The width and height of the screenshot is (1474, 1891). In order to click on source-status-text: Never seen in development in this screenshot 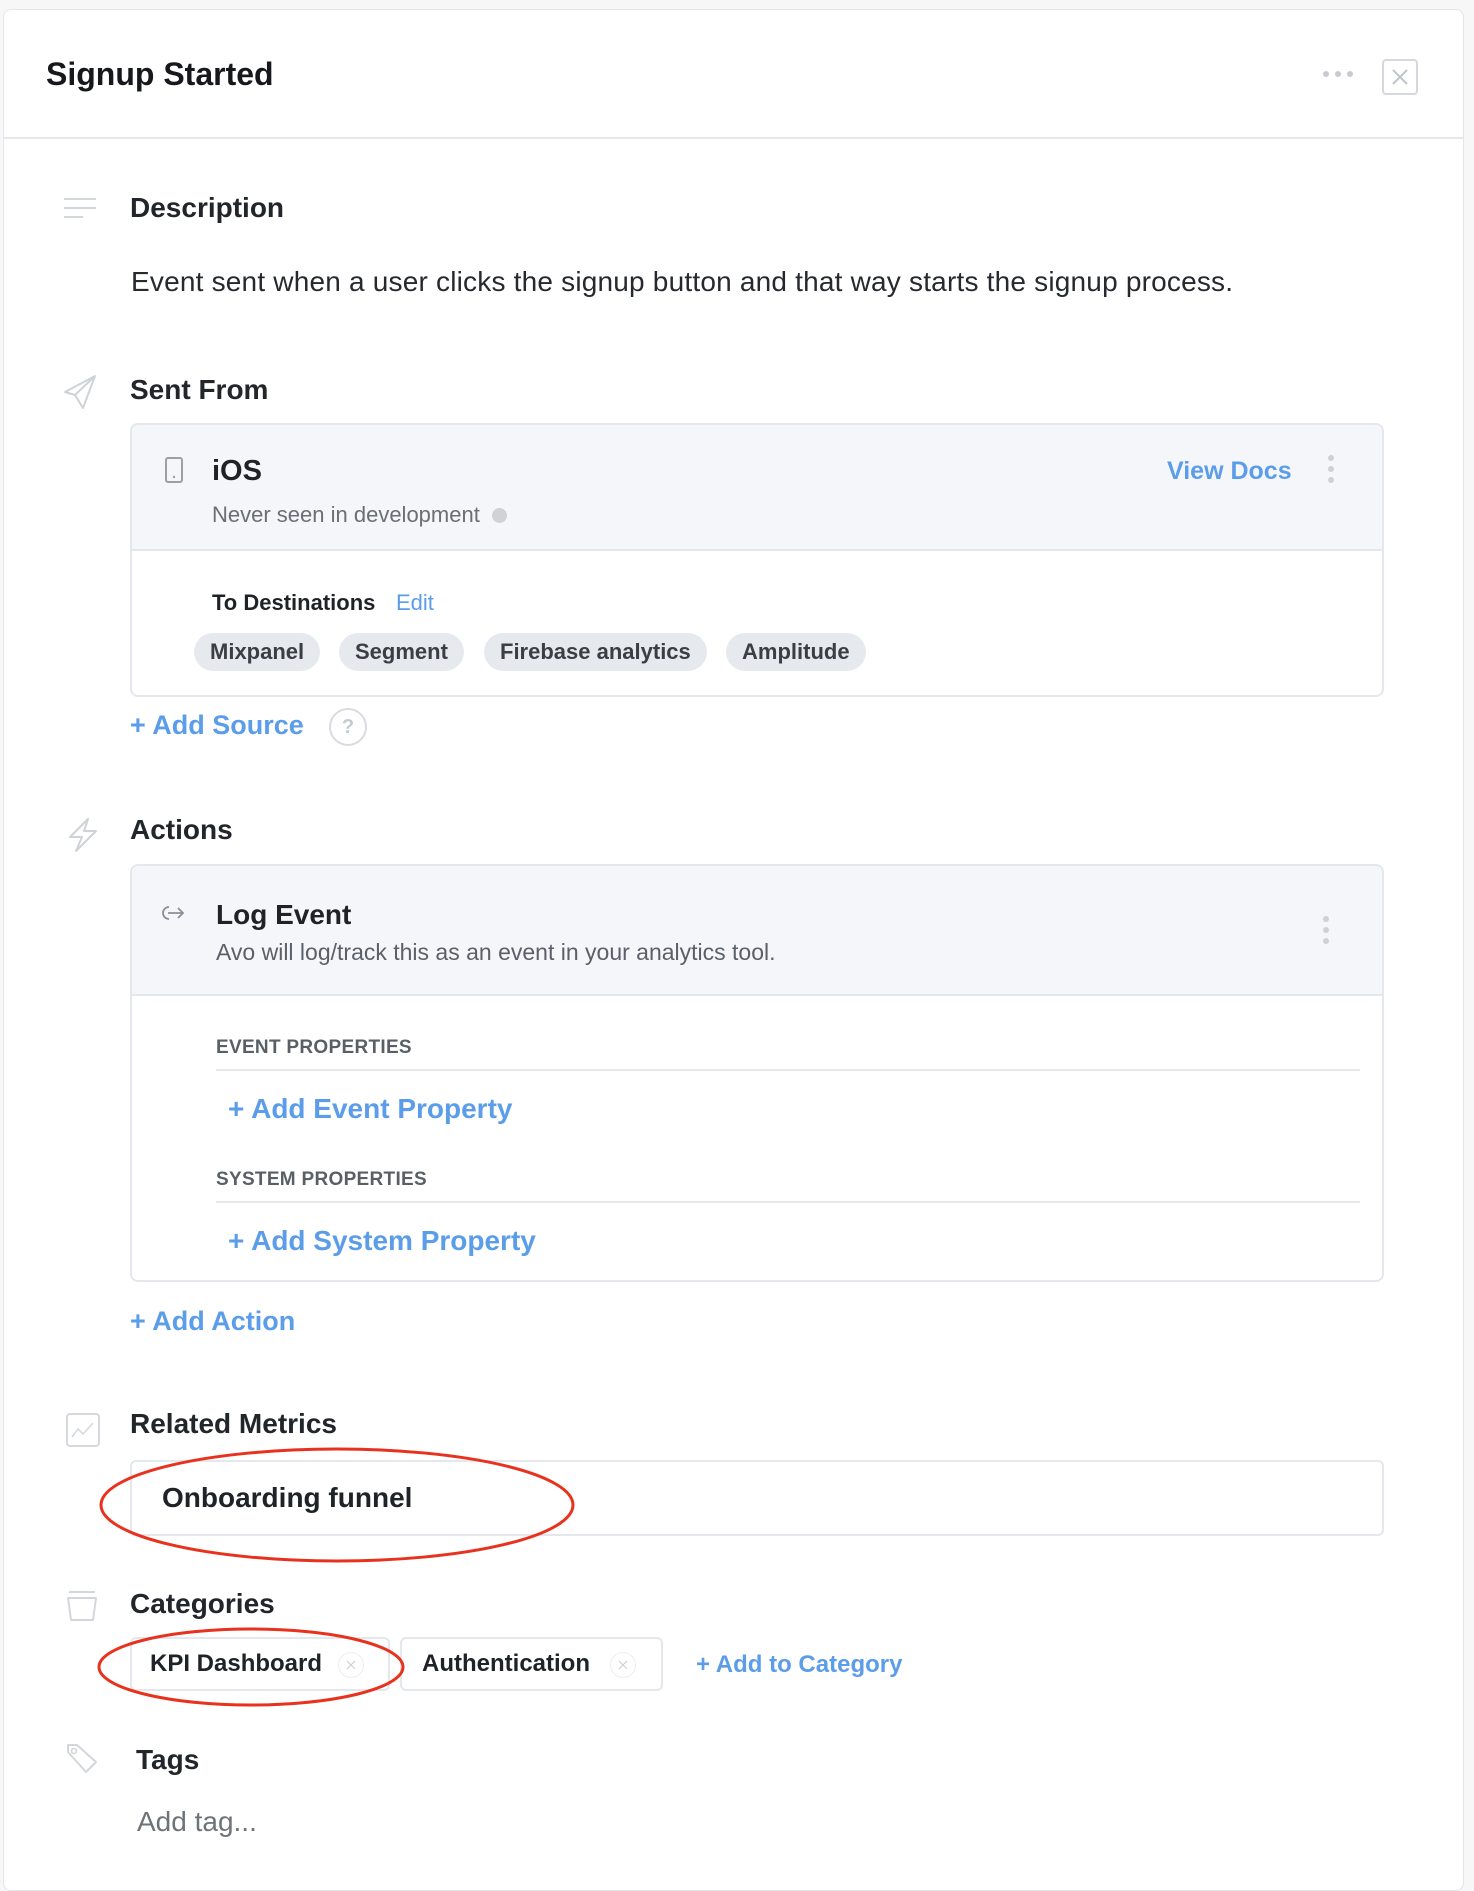, I will do `click(346, 514)`.